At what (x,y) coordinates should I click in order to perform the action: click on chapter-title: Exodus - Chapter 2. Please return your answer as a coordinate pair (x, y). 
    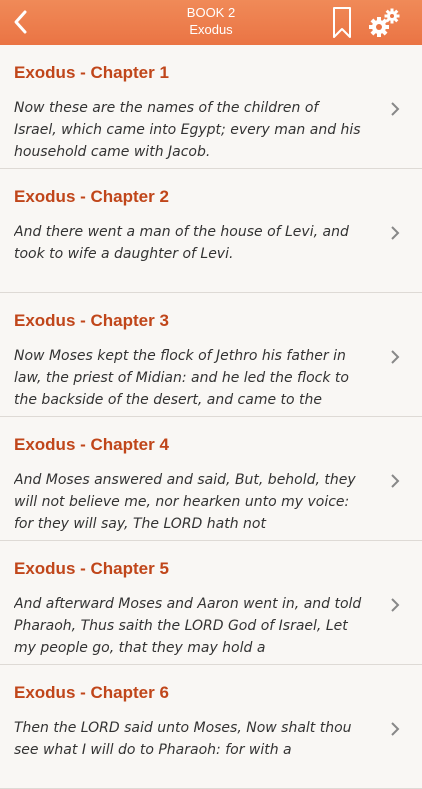
    Looking at the image, I should click on (91, 196).